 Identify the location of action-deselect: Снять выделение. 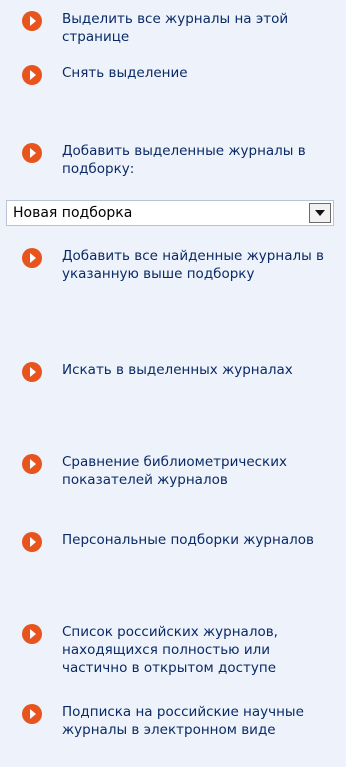
(182, 74).